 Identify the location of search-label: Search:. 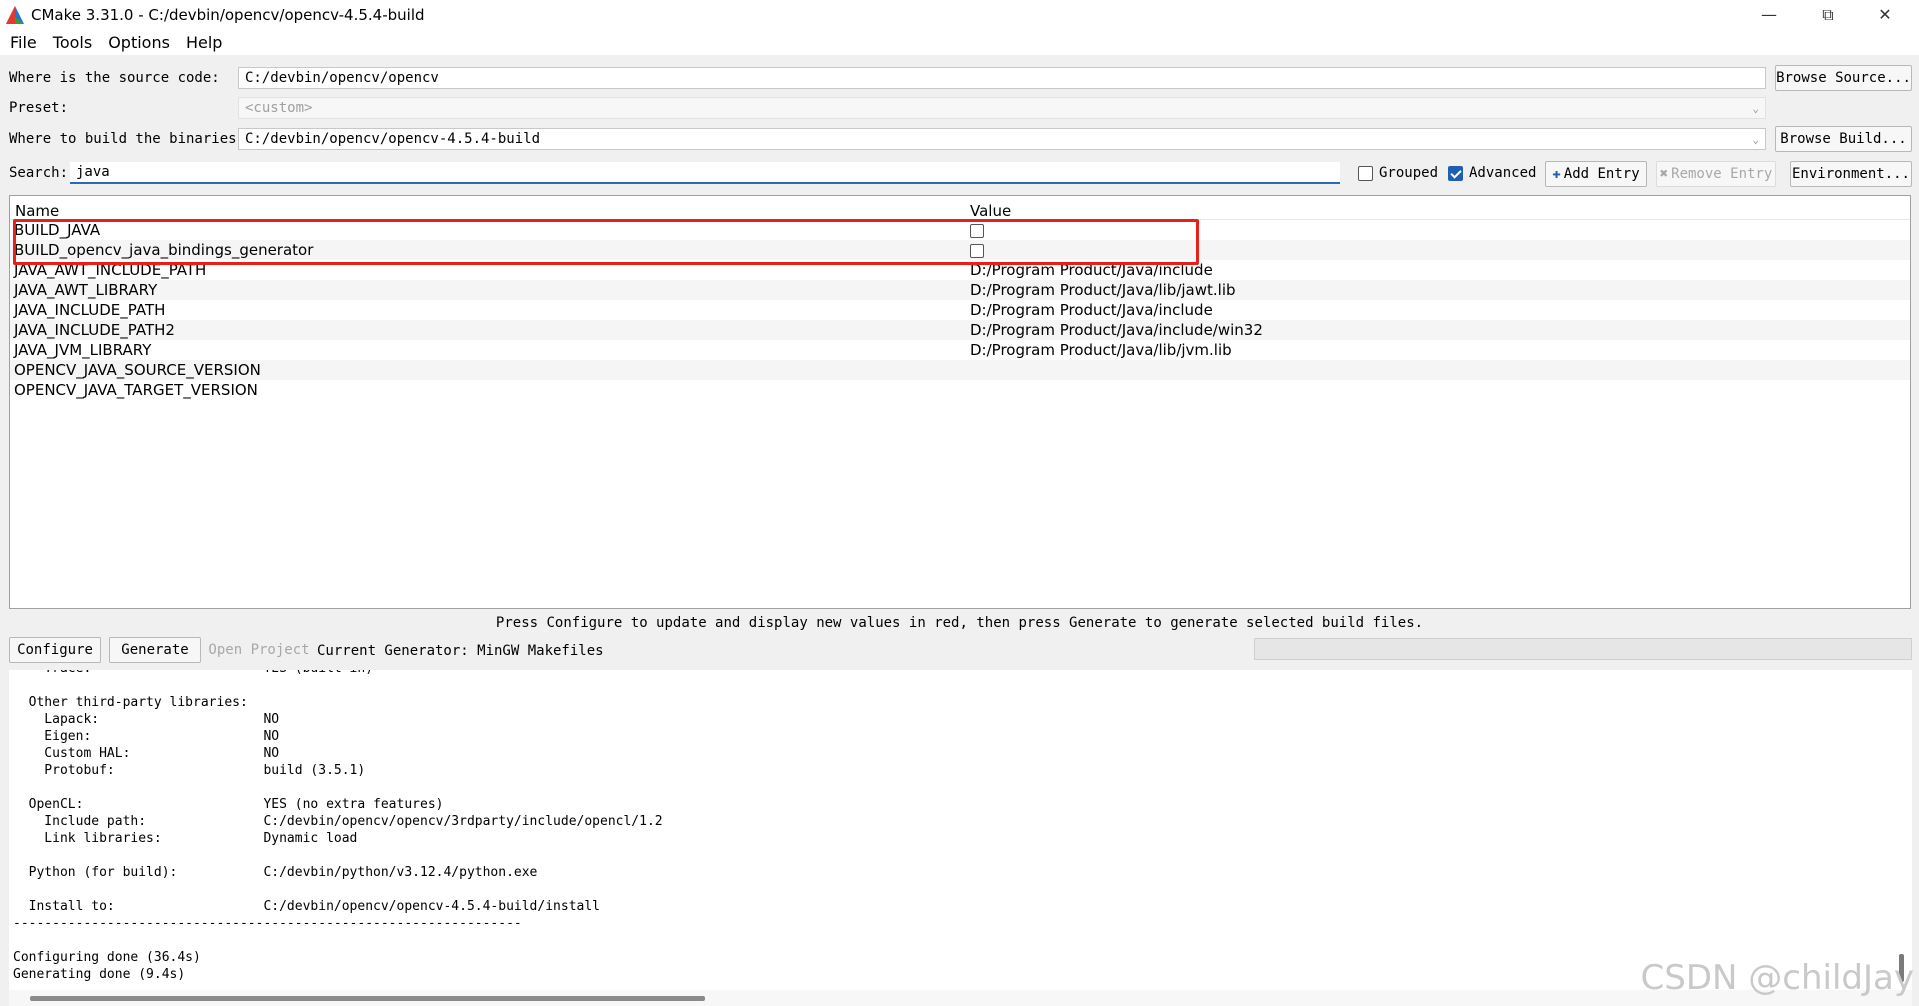
(39, 173).